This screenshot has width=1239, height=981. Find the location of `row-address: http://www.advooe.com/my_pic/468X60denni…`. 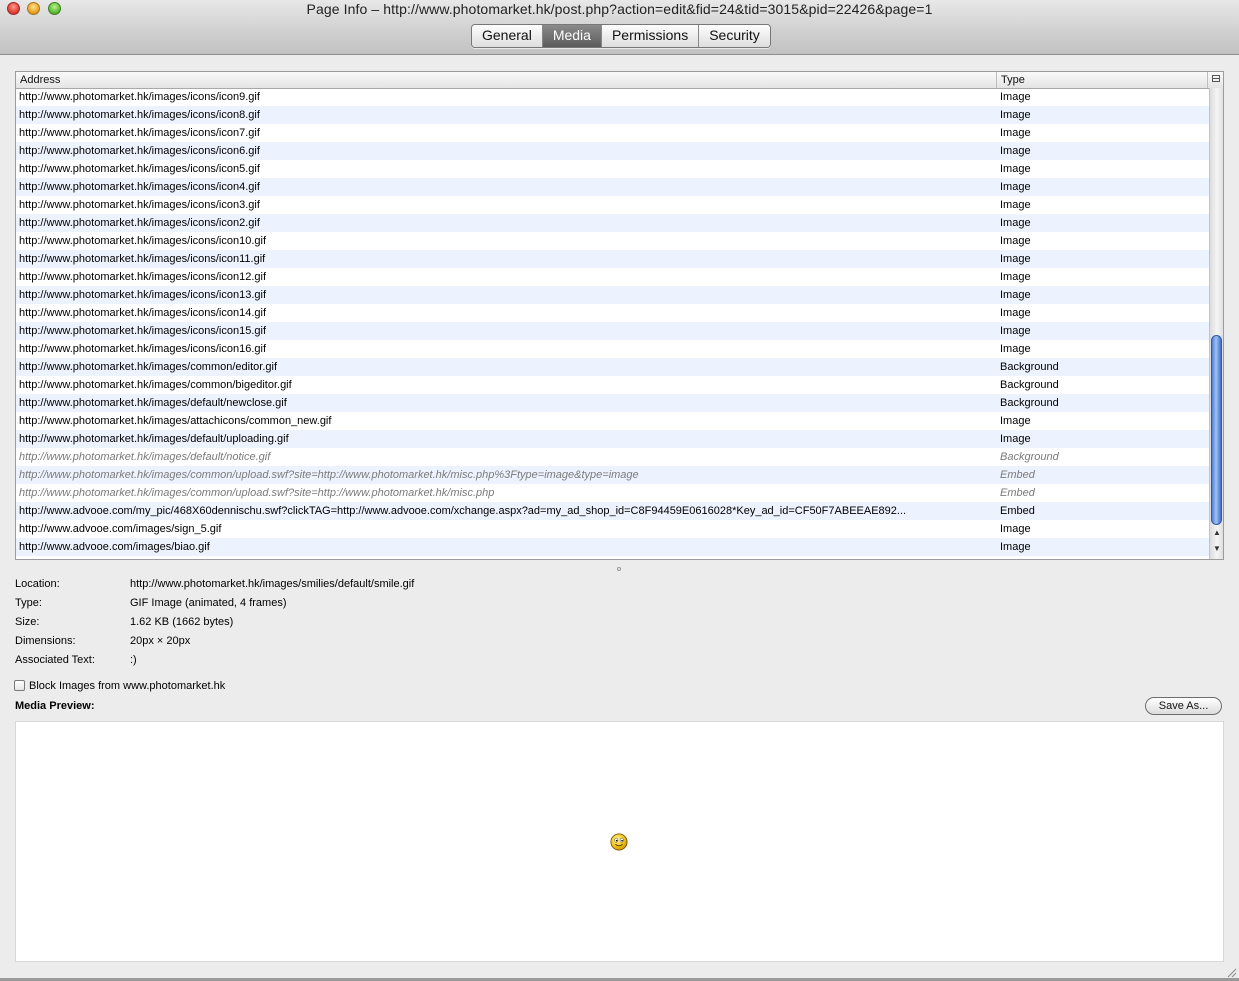

row-address: http://www.advooe.com/my_pic/468X60denni… is located at coordinates (463, 511).